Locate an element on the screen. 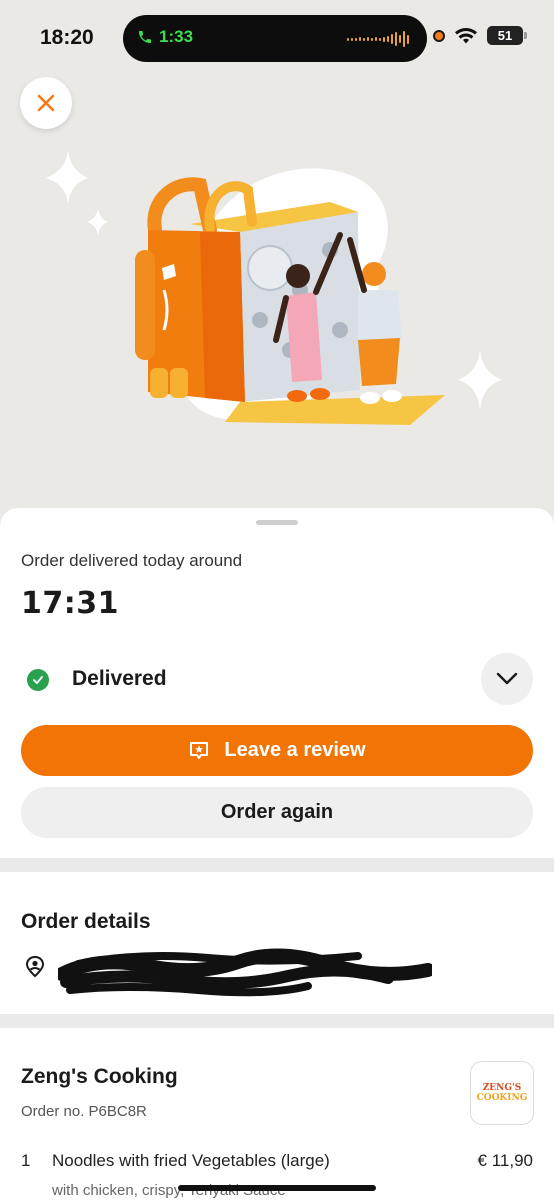  chevron-down-icon is located at coordinates (507, 678).